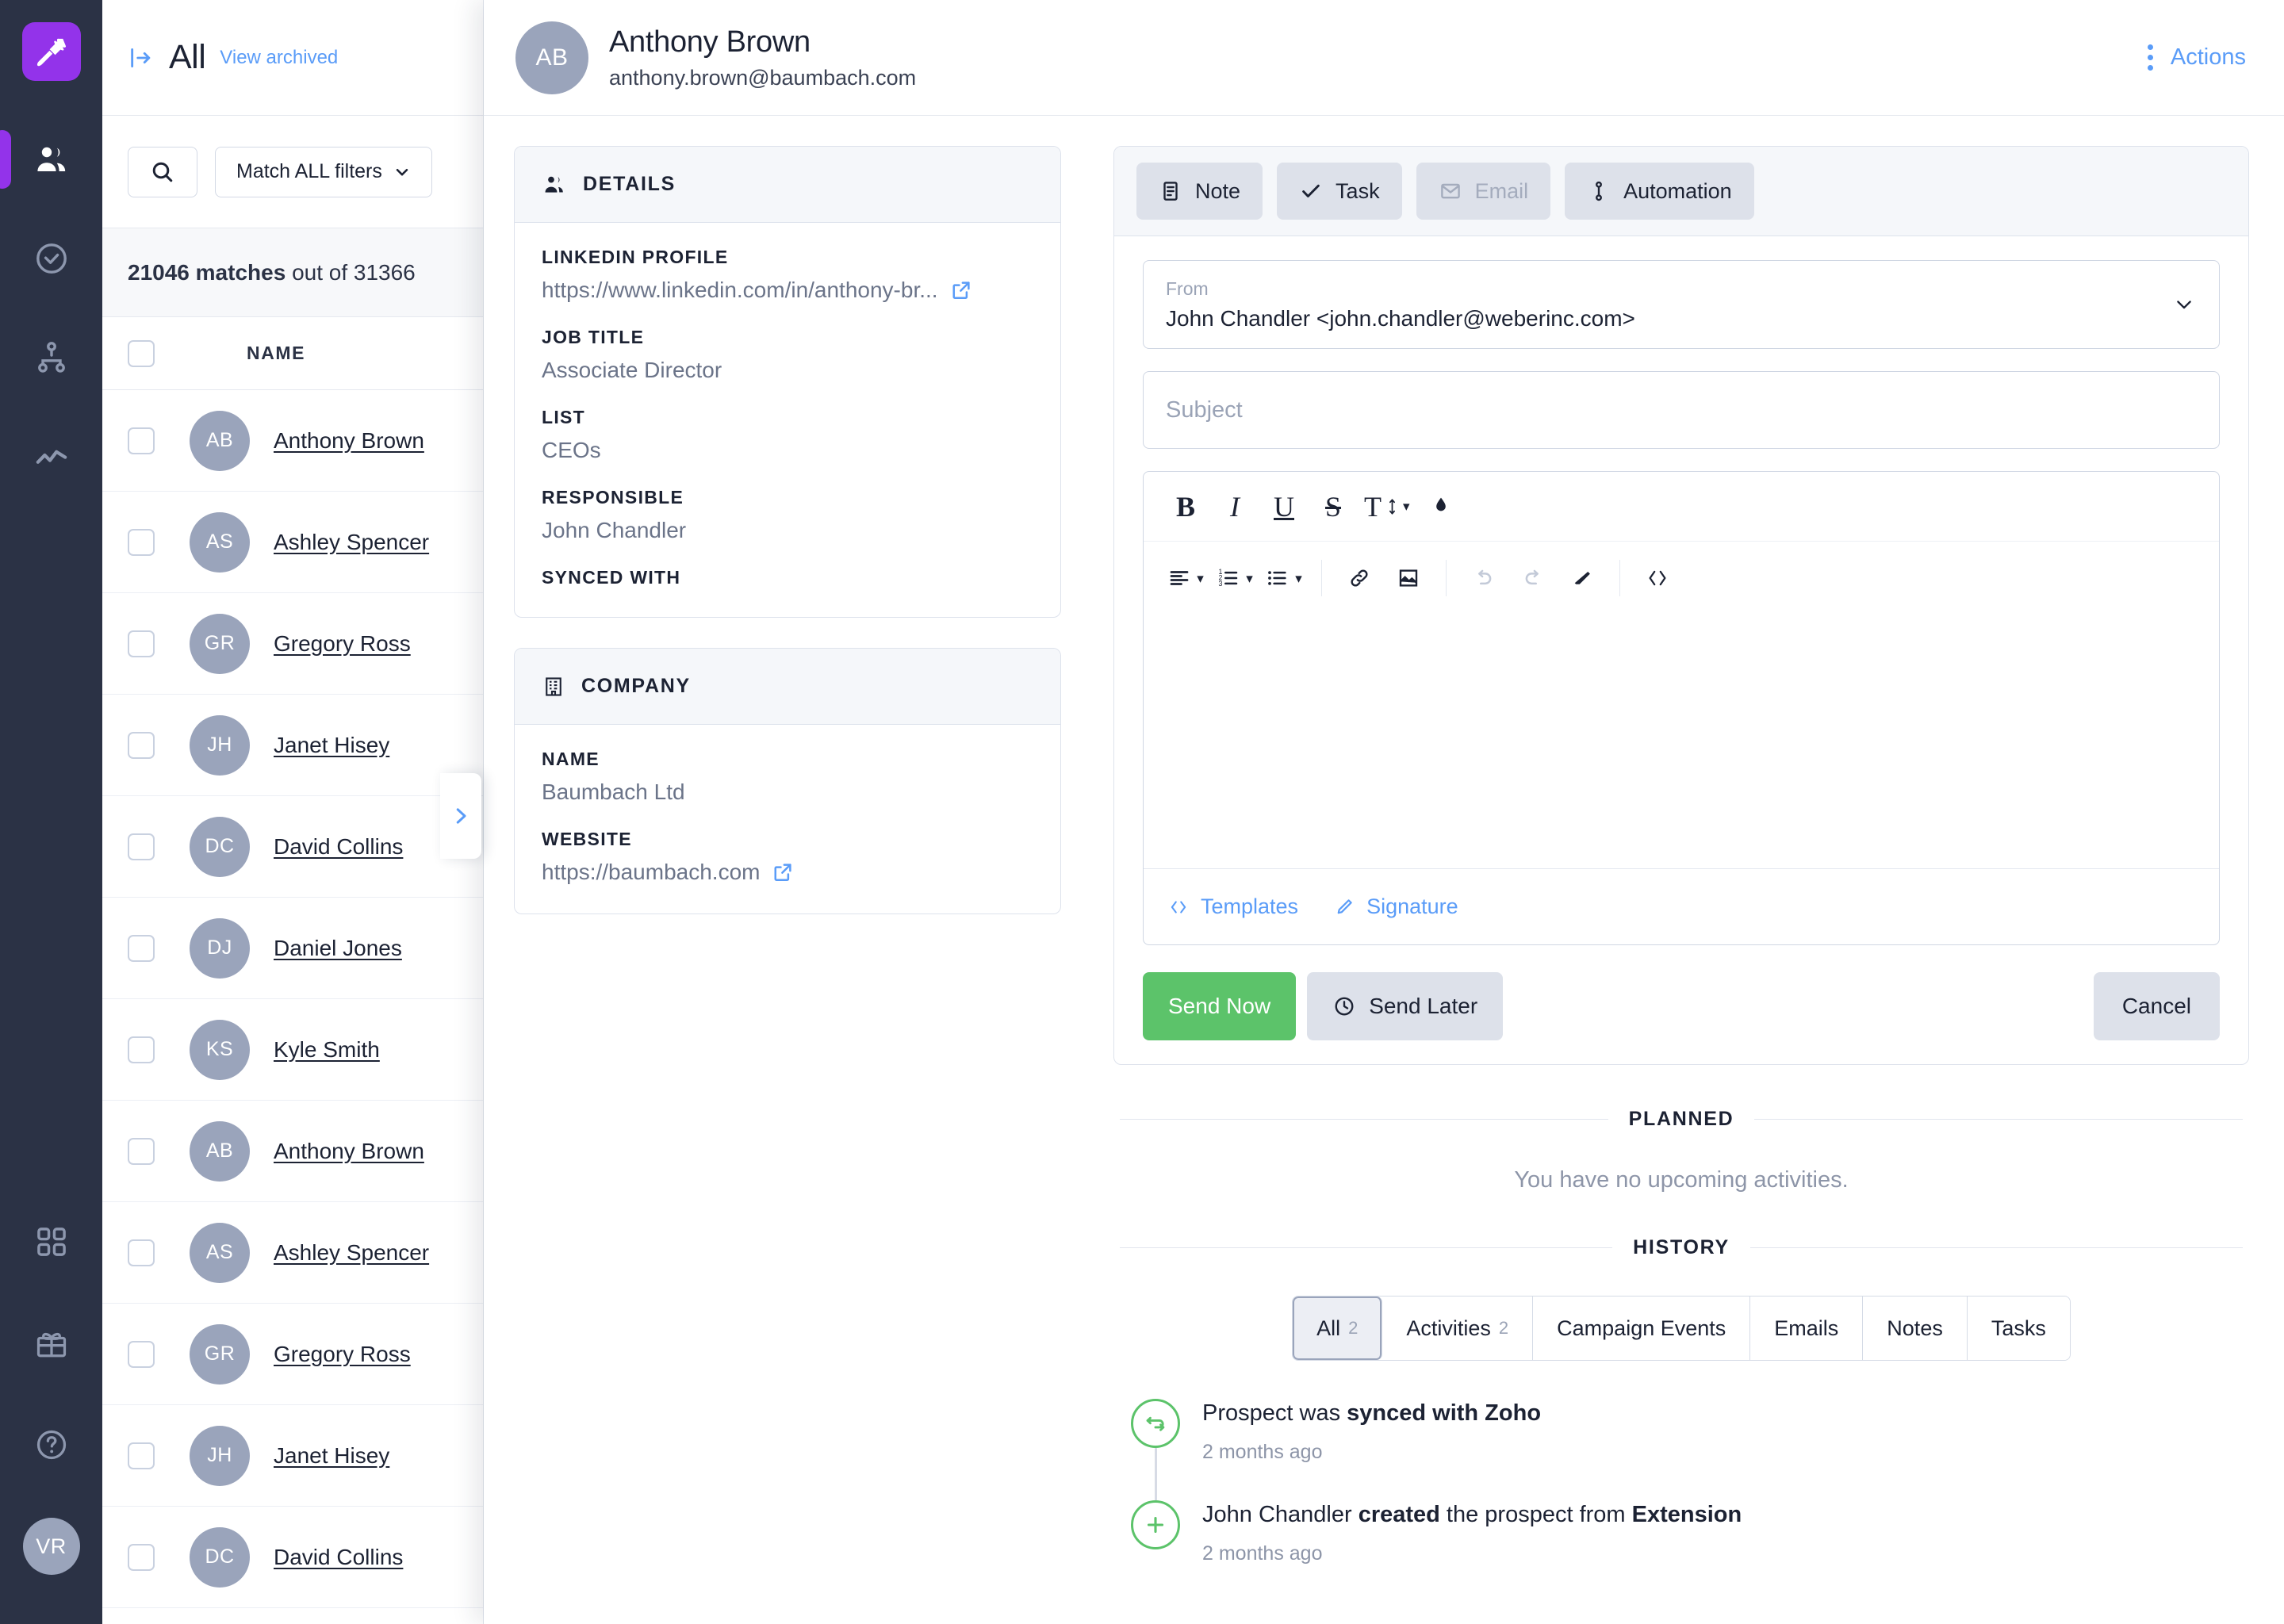 This screenshot has height=1624, width=2284. Describe the element at coordinates (338, 948) in the screenshot. I see `prospect-name-link: Daniel Jones` at that location.